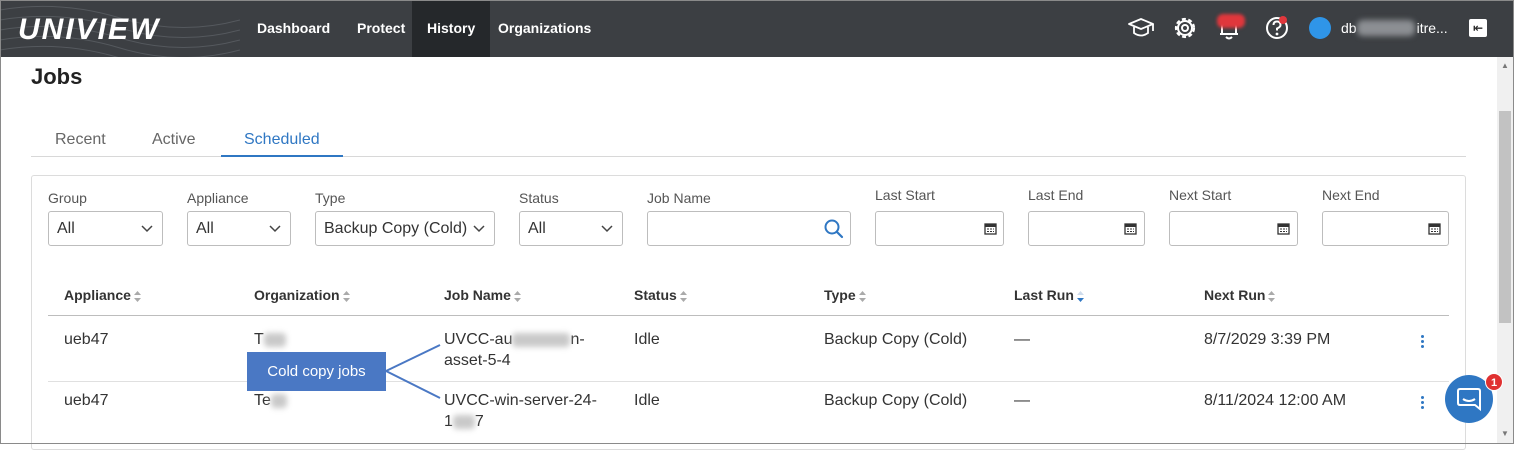 The width and height of the screenshot is (1514, 450). Describe the element at coordinates (1494, 382) in the screenshot. I see `chat-badge: 1` at that location.